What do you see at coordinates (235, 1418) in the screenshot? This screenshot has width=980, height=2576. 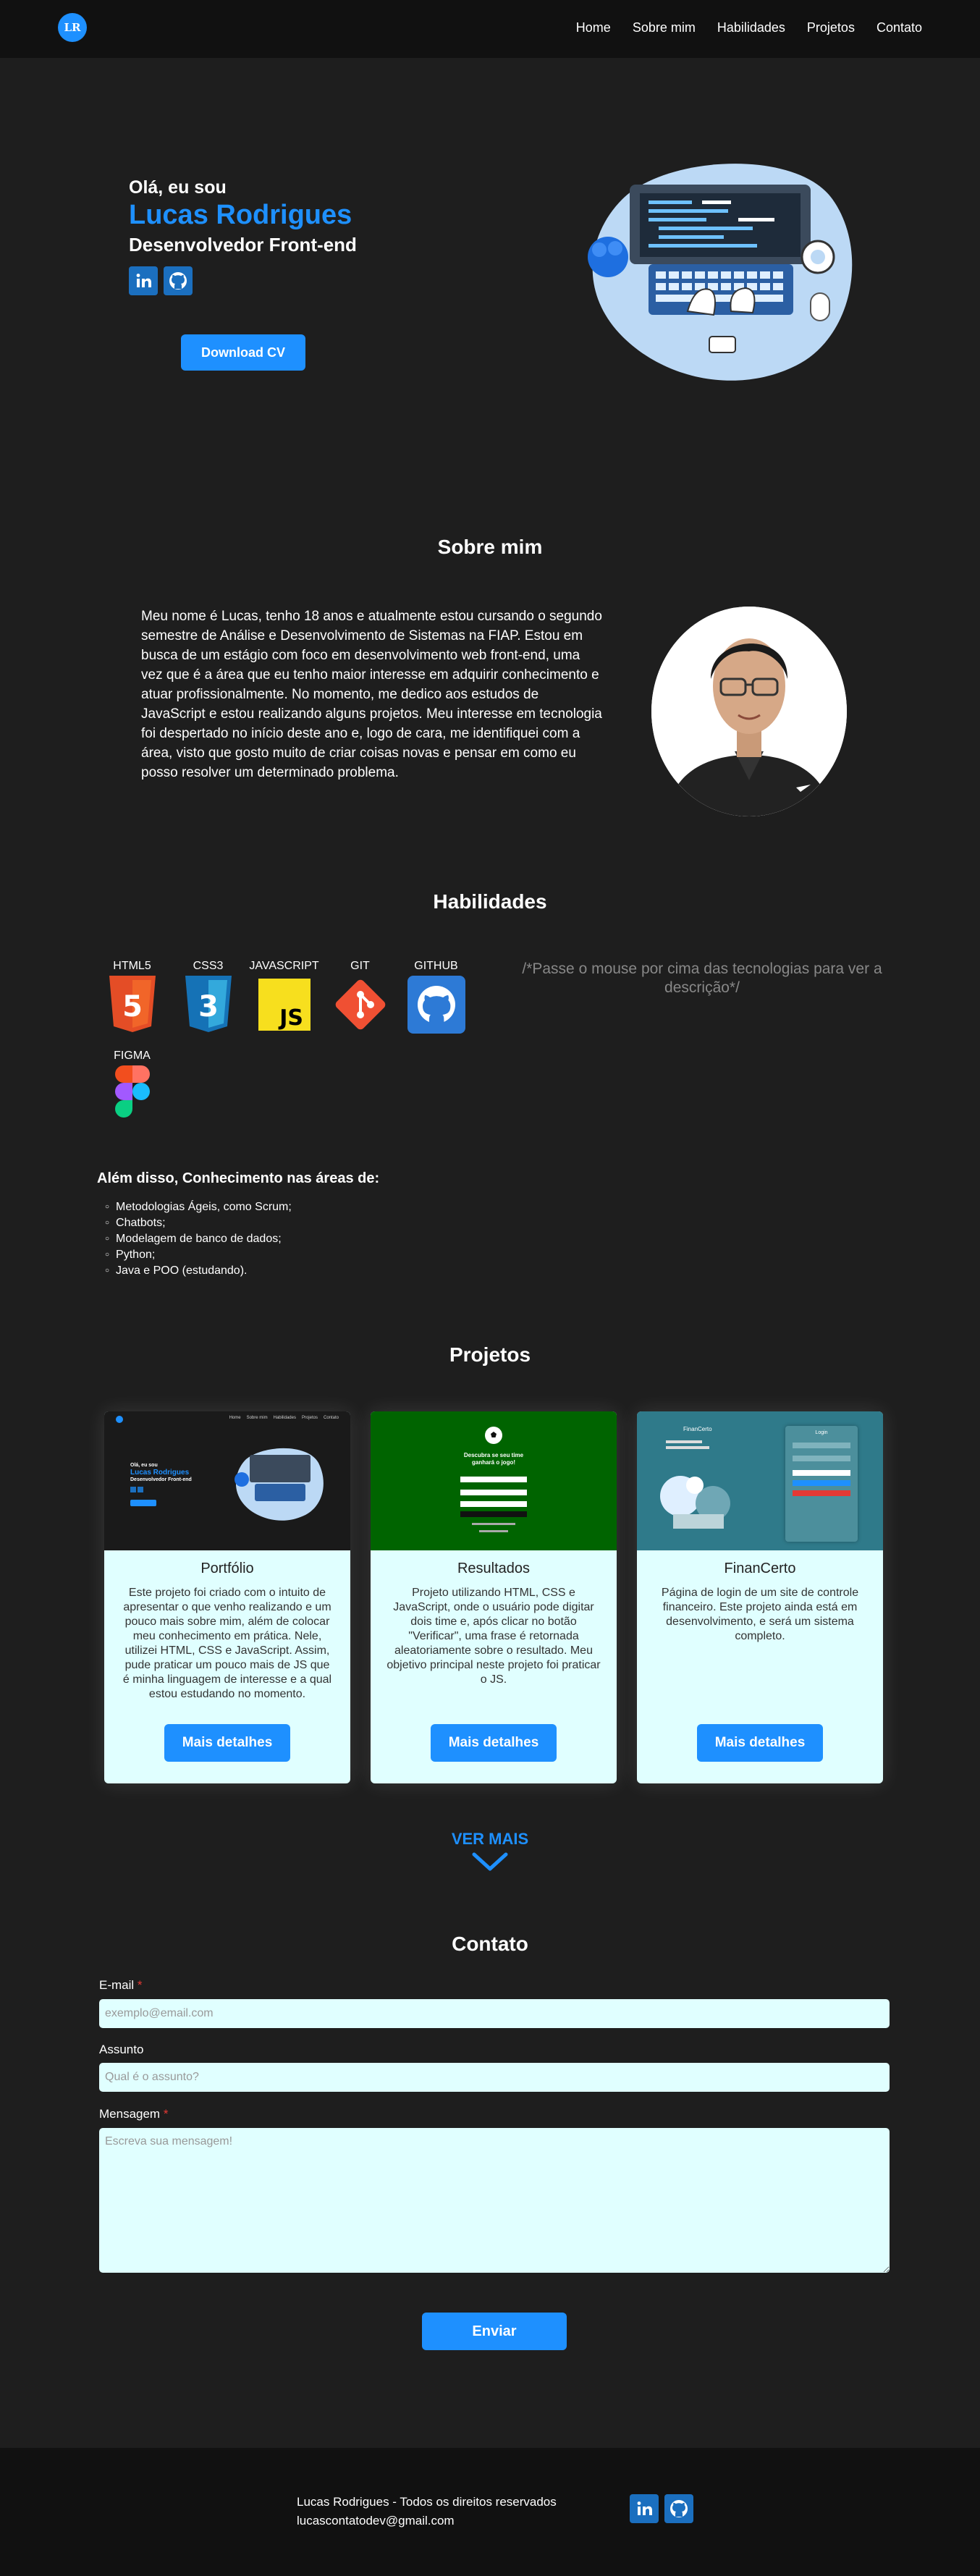 I see `thumb-nav-link: Home` at bounding box center [235, 1418].